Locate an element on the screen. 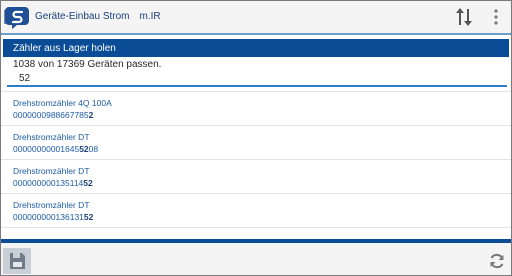  list-item: Drehstromzähler DT 00000000013511452 is located at coordinates (256, 176).